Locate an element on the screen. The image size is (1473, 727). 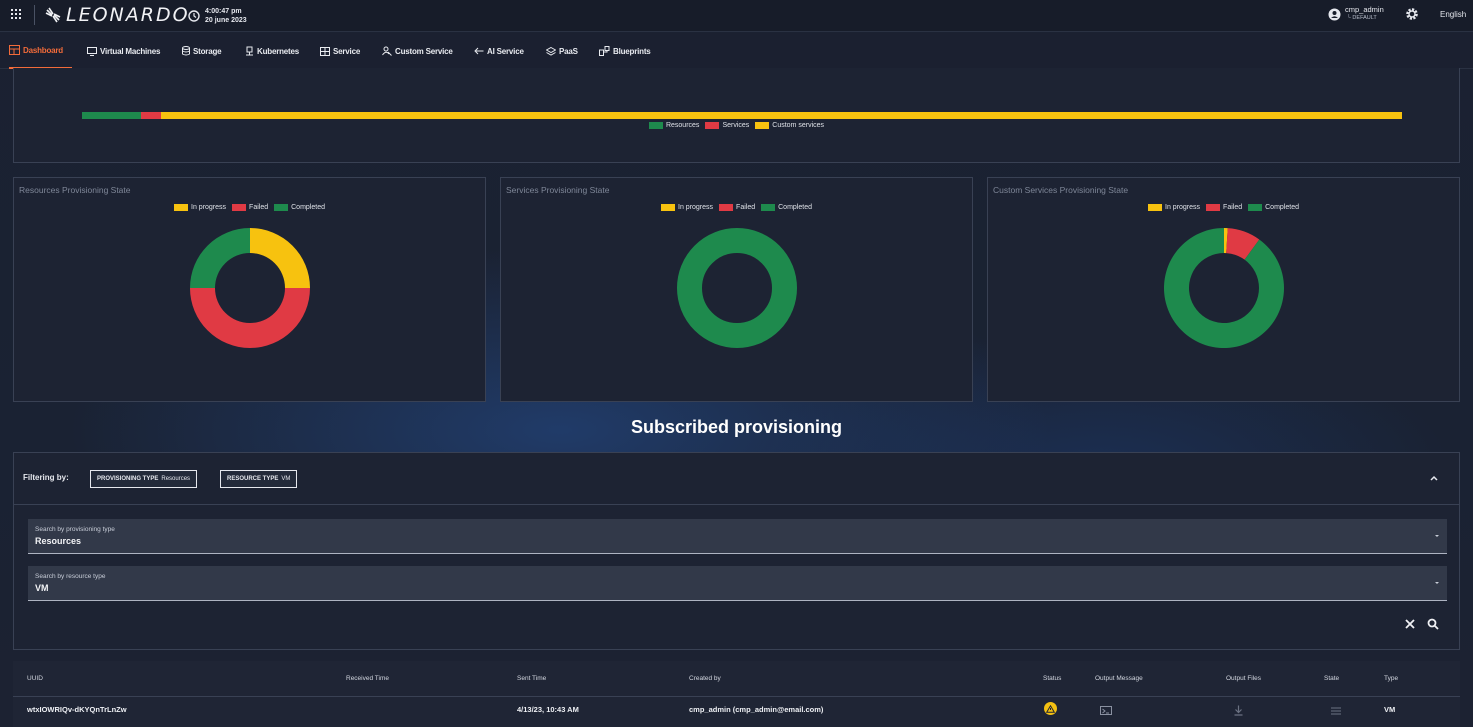
cell-created-by: cmp_admin (cmp_admin@email.com) is located at coordinates (756, 709).